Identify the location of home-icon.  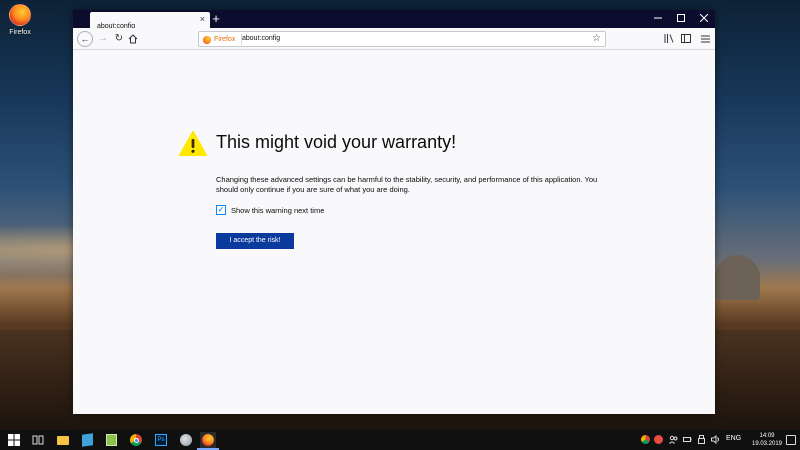
(133, 39).